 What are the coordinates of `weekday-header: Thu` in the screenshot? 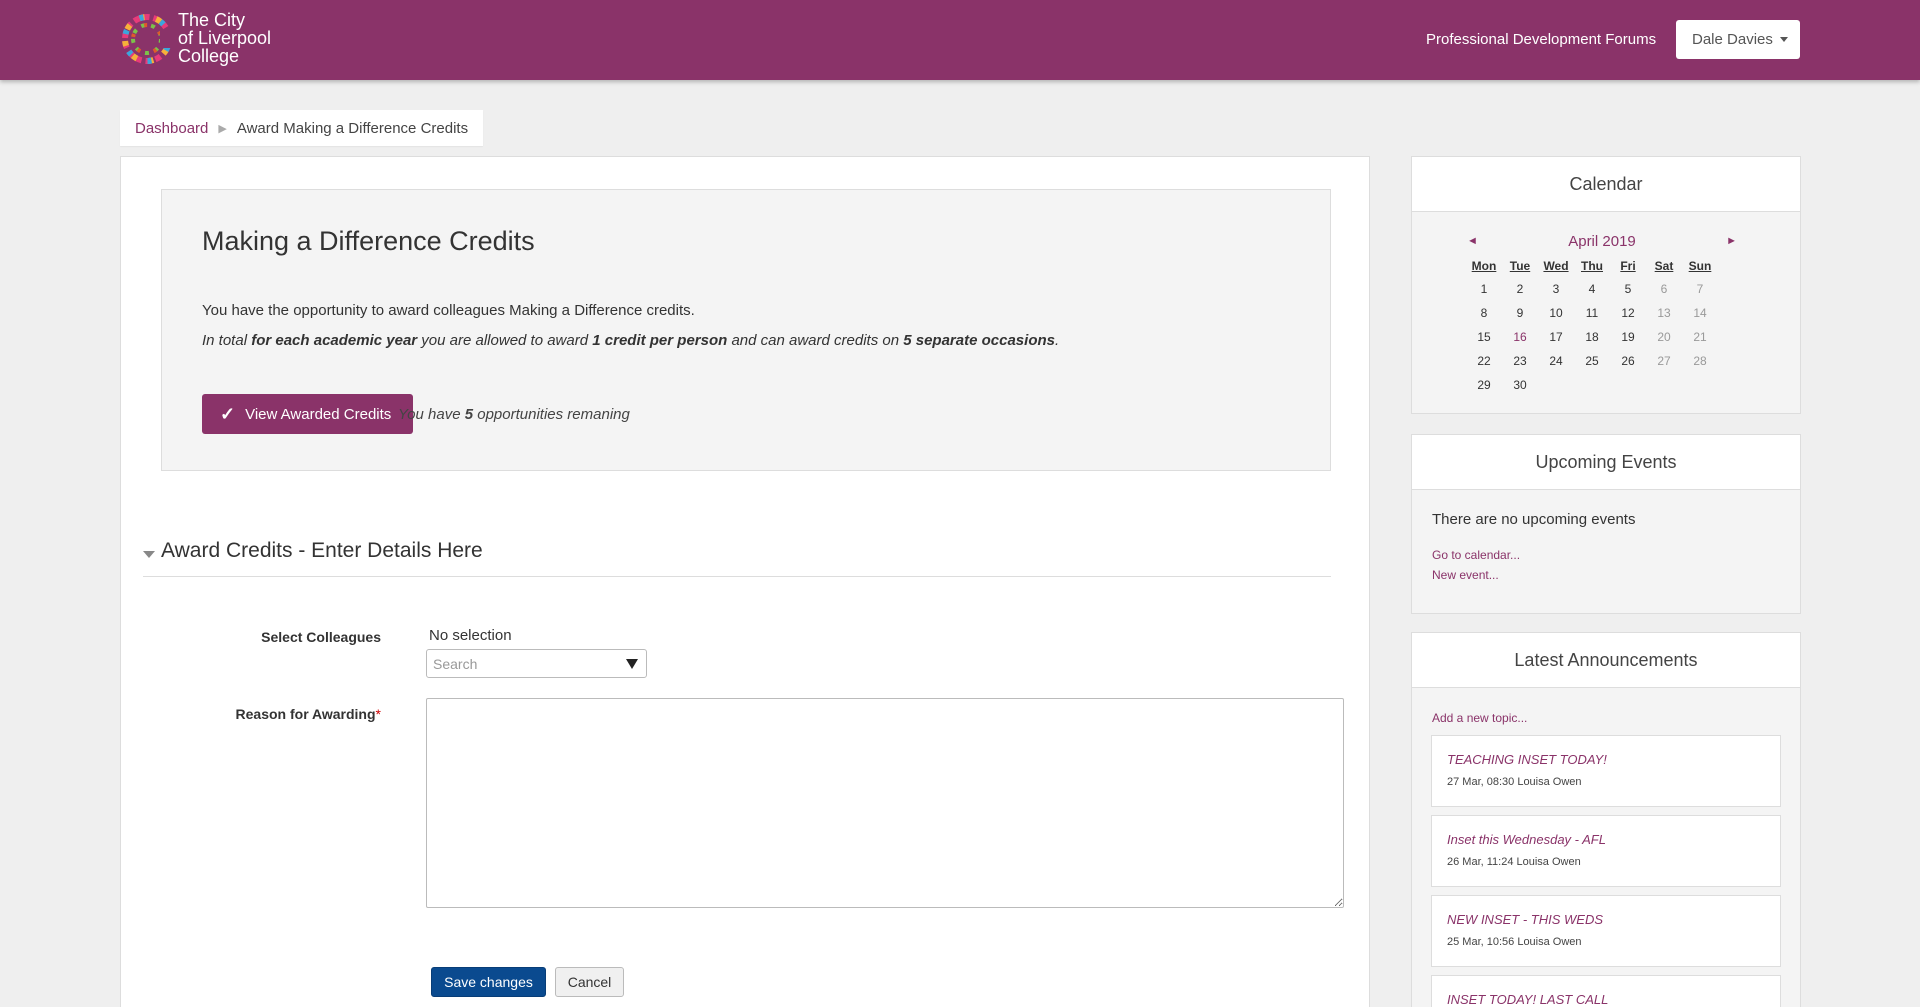 It's located at (1592, 266).